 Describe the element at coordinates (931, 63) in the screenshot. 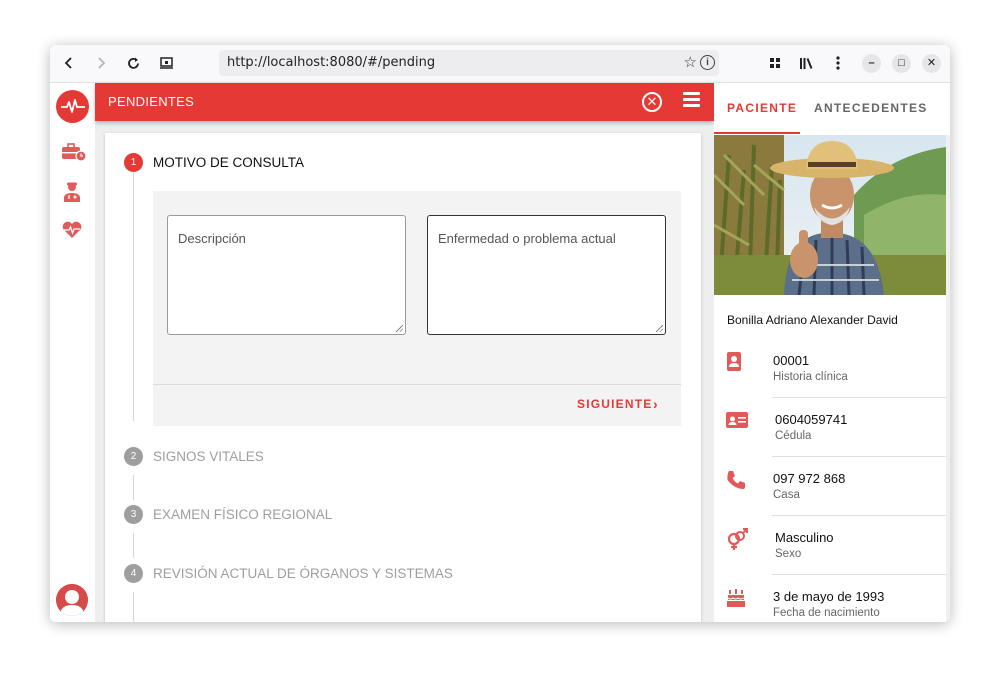

I see `close-window-icon: ✕` at that location.